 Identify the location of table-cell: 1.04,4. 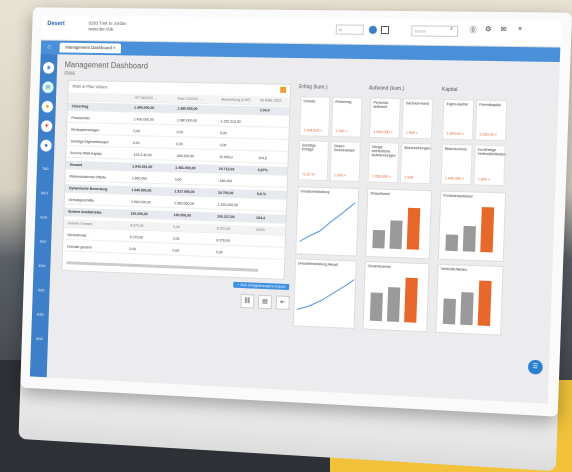
(265, 110).